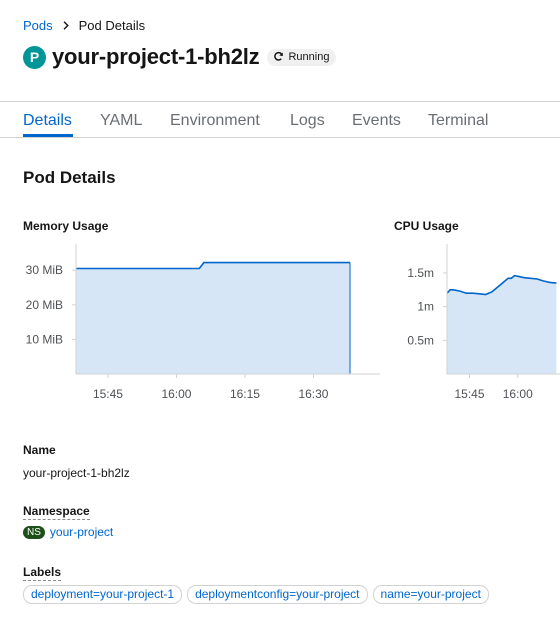 This screenshot has height=623, width=560. What do you see at coordinates (69, 177) in the screenshot?
I see `section-title: Pod Details` at bounding box center [69, 177].